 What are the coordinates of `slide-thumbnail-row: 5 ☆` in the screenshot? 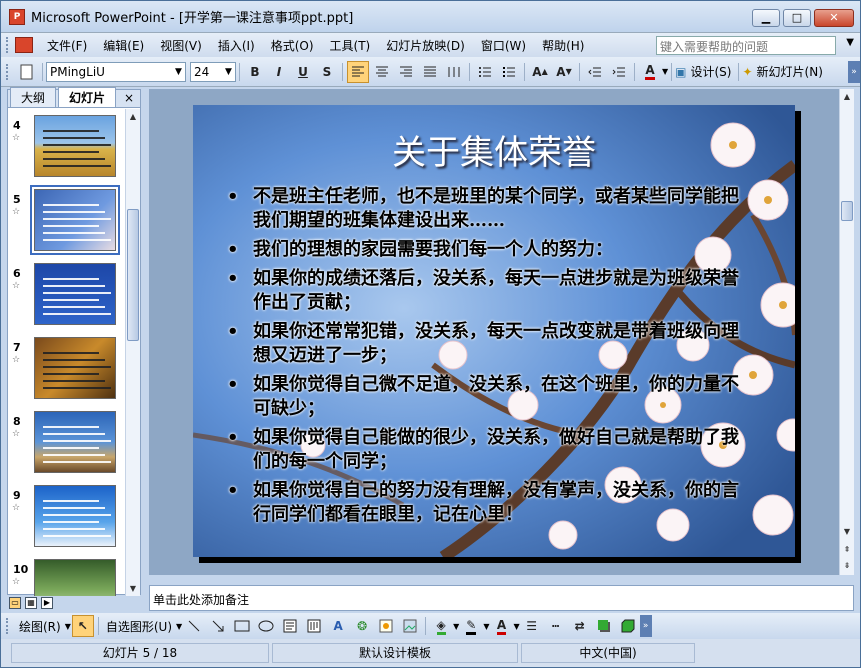 It's located at (67, 222).